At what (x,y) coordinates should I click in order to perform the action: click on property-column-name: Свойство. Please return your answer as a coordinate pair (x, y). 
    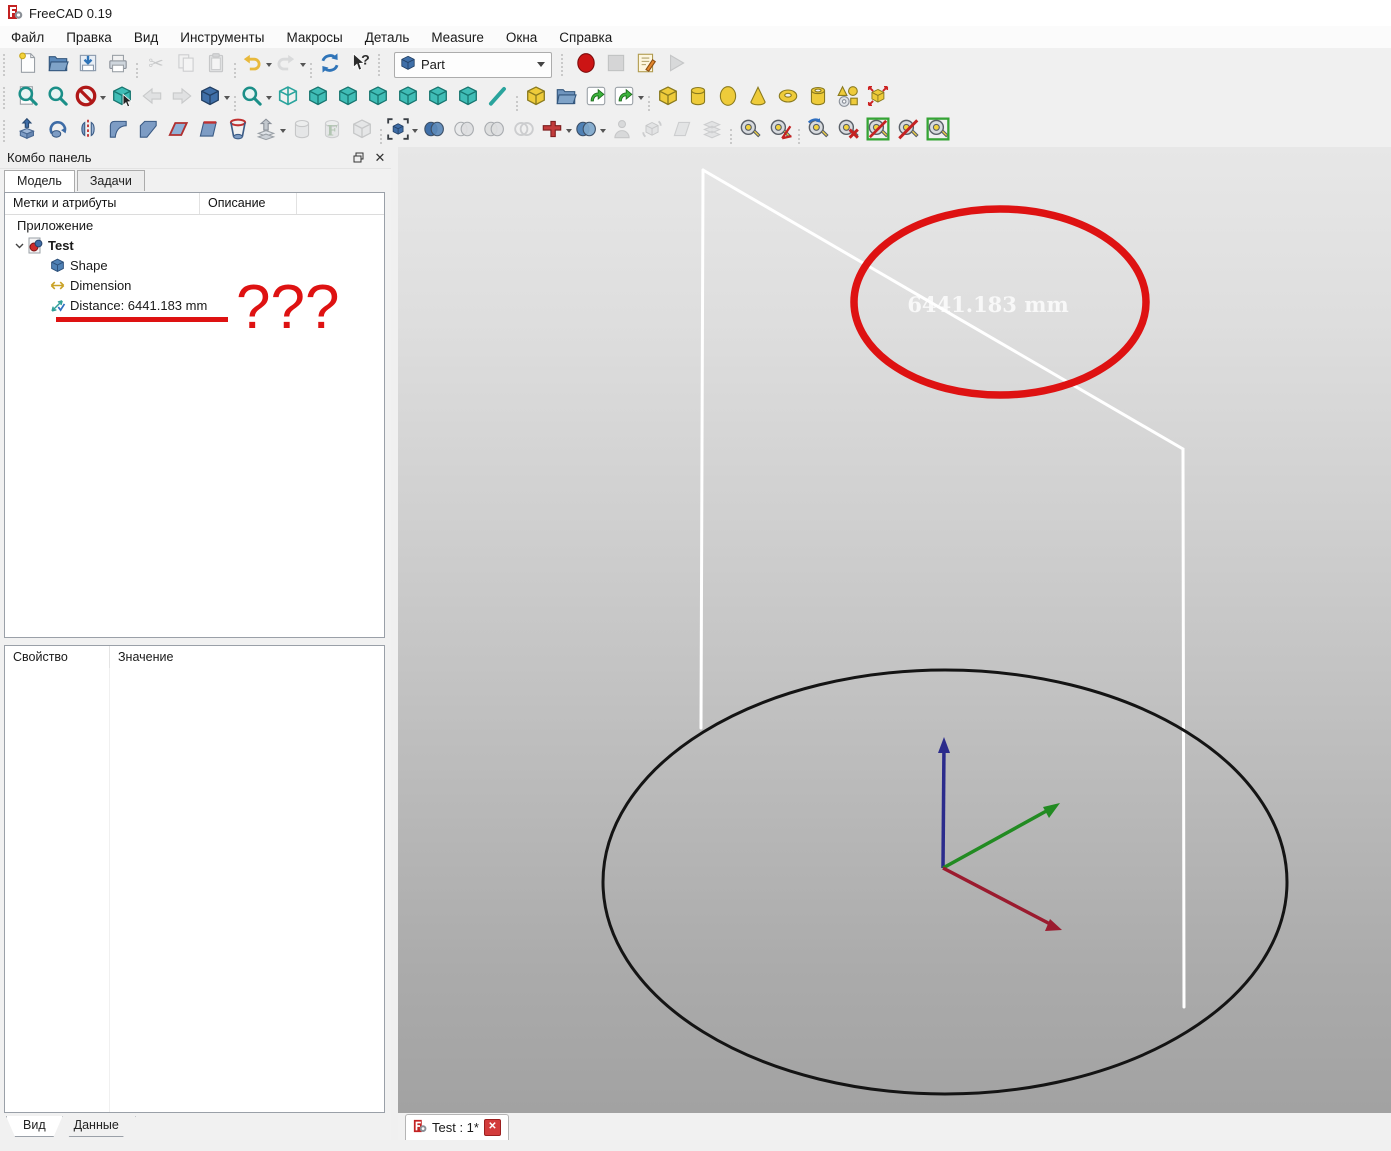
    Looking at the image, I should click on (57, 659).